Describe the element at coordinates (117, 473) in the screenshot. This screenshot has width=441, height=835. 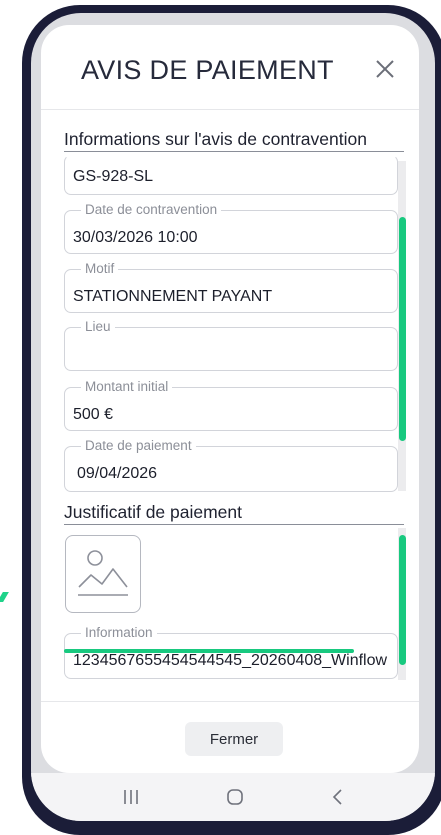
I see `date-paiement-value: 09/04/2026` at that location.